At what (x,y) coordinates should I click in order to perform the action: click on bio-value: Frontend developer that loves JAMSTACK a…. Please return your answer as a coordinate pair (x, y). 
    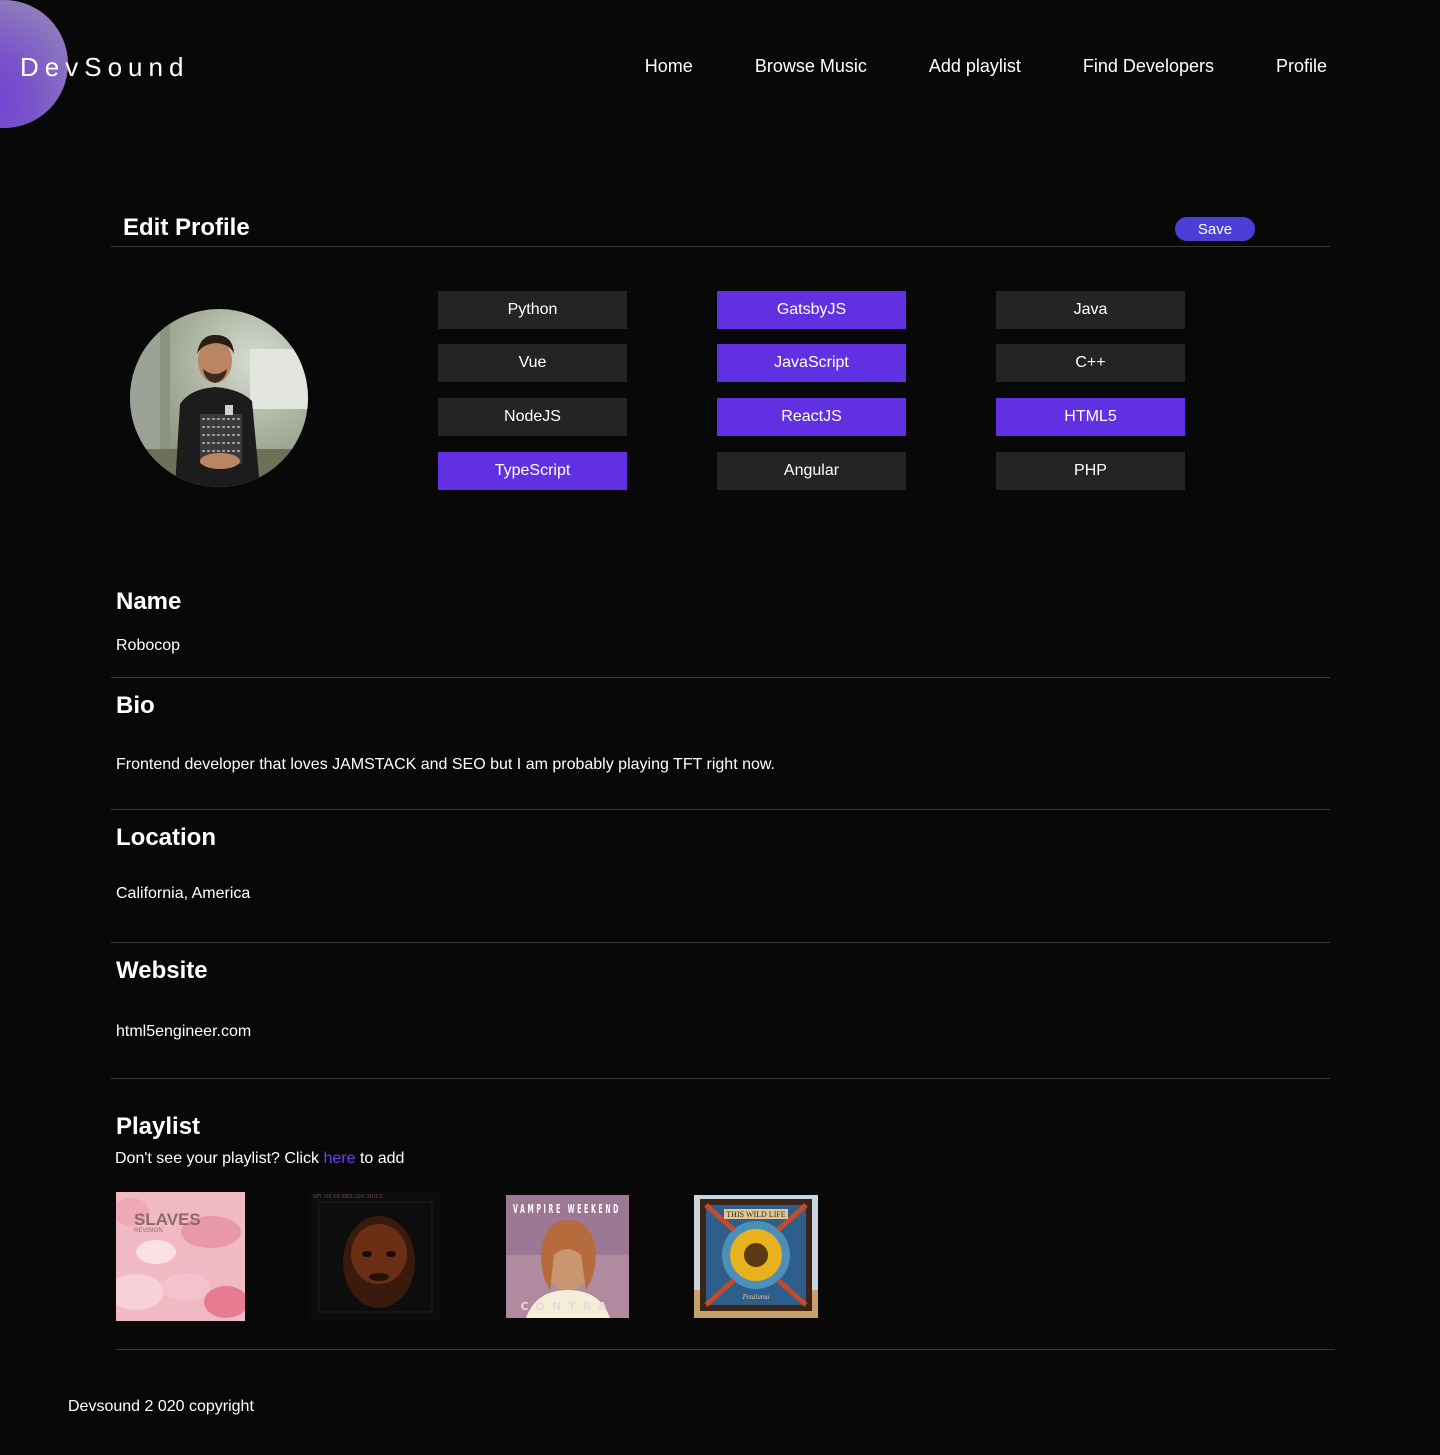
    Looking at the image, I should click on (445, 765).